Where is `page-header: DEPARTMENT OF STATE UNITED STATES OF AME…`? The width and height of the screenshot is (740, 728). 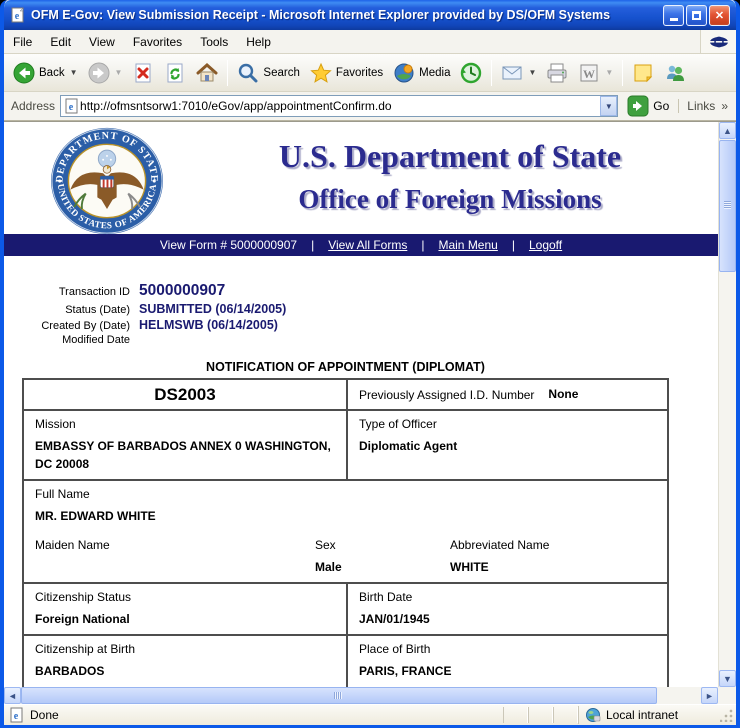 page-header: DEPARTMENT OF STATE UNITED STATES OF AME… is located at coordinates (361, 178).